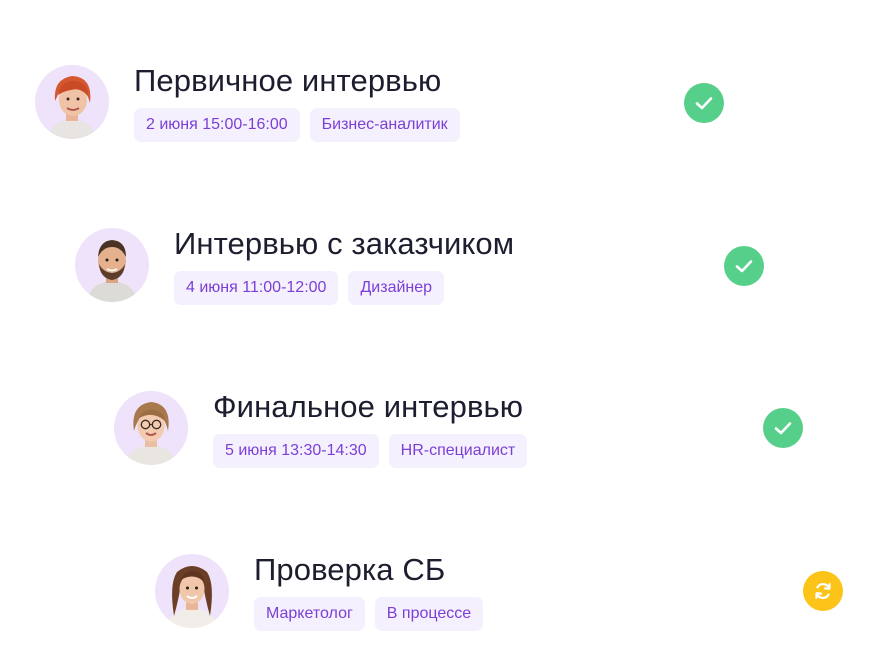  I want to click on role-tag: Дизайнер, so click(396, 288).